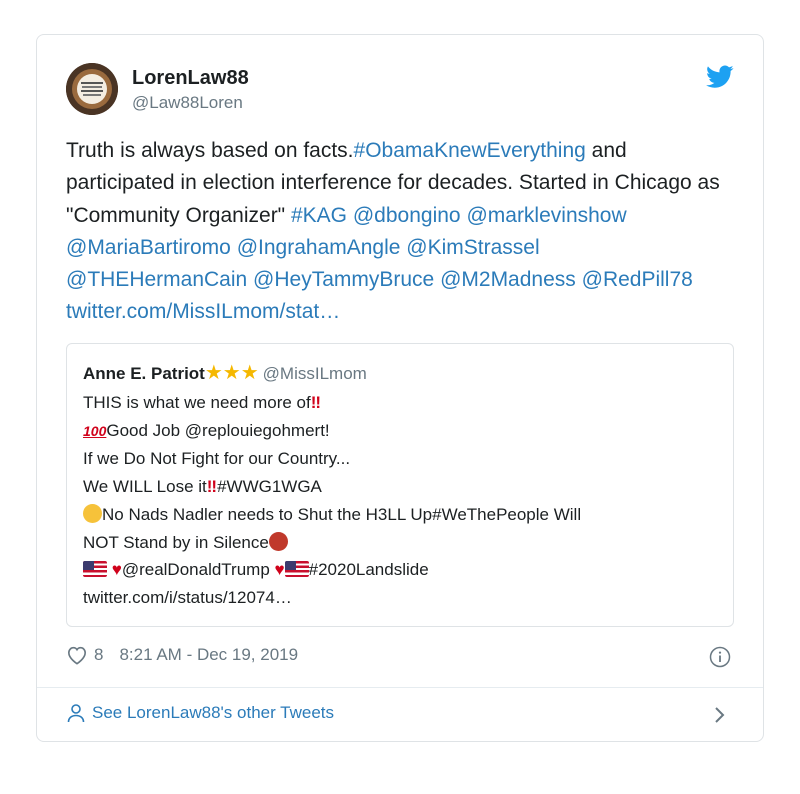 The width and height of the screenshot is (800, 794). I want to click on angry-face-icon, so click(278, 541).